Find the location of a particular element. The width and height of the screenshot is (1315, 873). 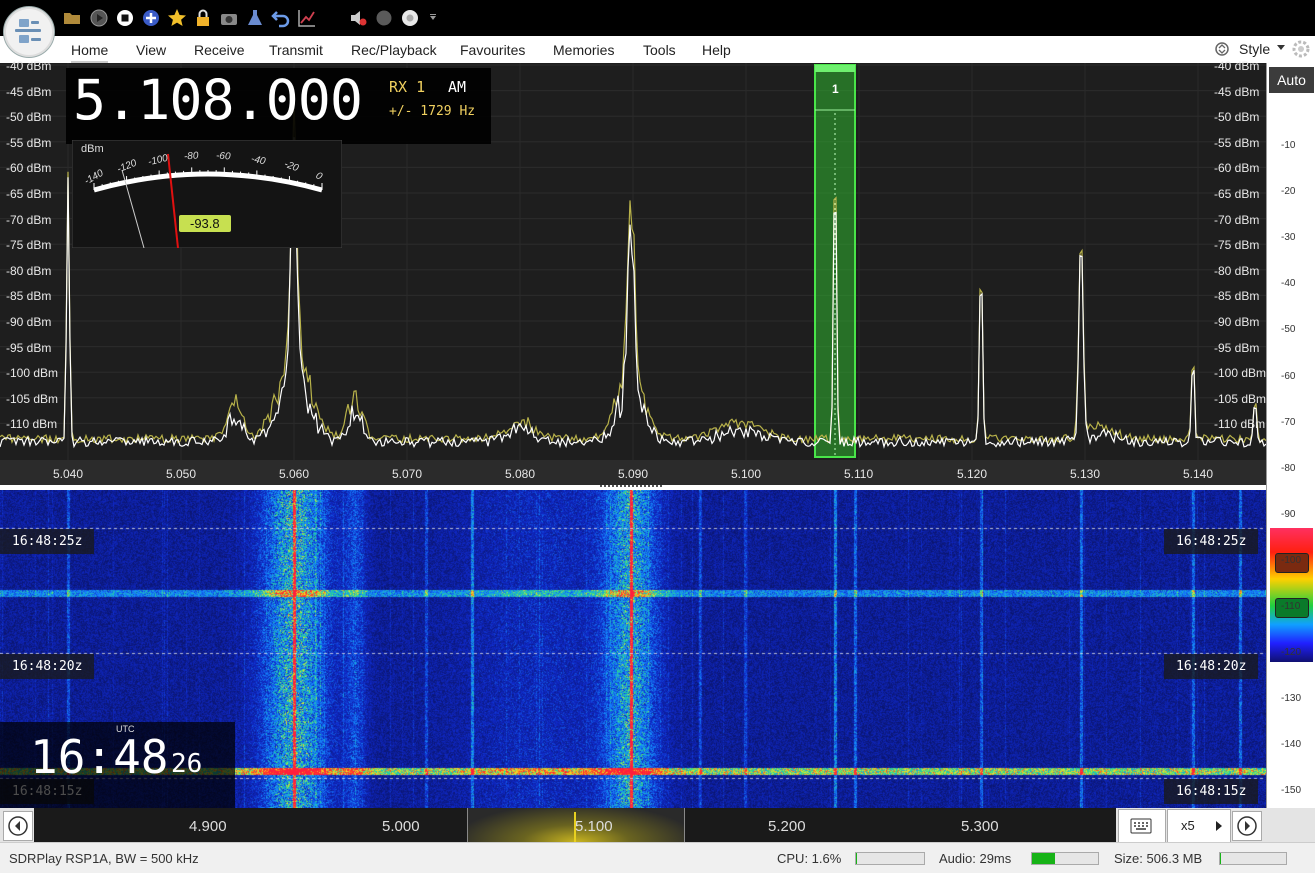

play-icon is located at coordinates (99, 18).